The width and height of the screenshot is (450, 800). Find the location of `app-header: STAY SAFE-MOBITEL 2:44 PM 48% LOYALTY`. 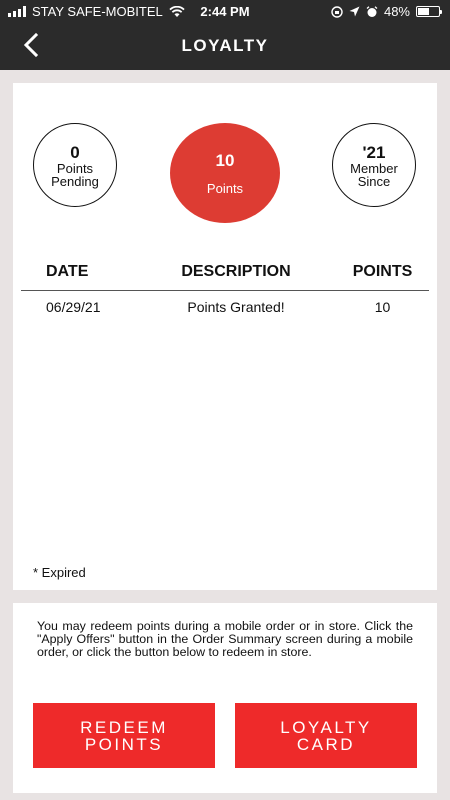

app-header: STAY SAFE-MOBITEL 2:44 PM 48% LOYALTY is located at coordinates (225, 35).